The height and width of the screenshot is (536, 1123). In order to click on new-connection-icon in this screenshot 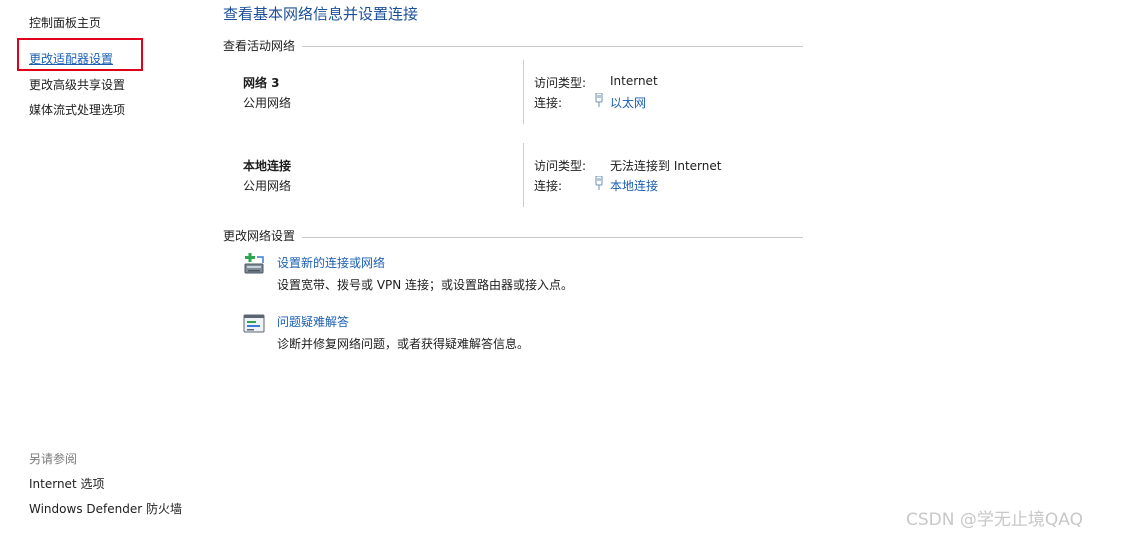, I will do `click(254, 263)`.